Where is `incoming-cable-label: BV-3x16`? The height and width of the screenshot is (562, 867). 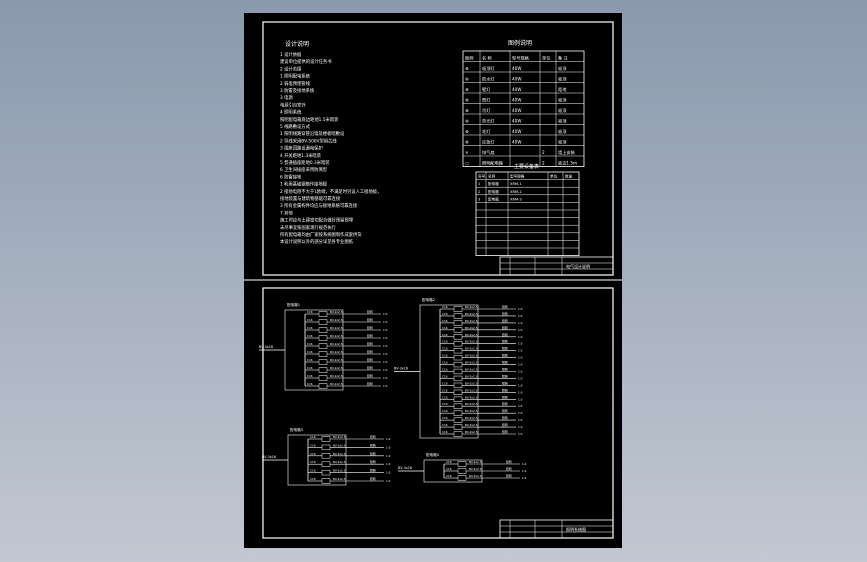
incoming-cable-label: BV-3x16 is located at coordinates (405, 468).